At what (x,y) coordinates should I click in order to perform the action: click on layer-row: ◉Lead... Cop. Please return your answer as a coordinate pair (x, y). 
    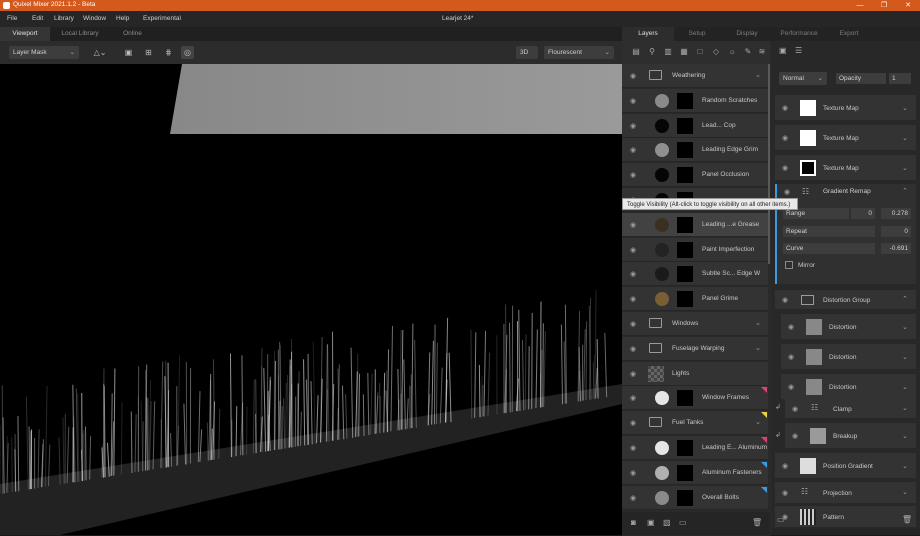
    Looking at the image, I should click on (695, 126).